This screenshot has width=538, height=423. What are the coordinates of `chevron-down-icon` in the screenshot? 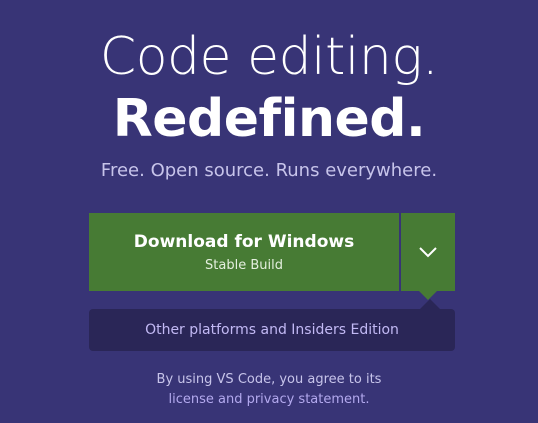 It's located at (428, 251).